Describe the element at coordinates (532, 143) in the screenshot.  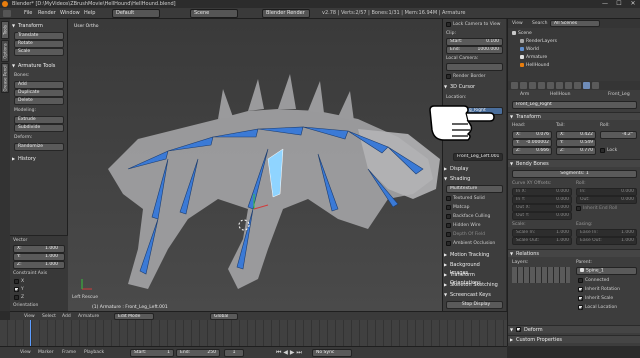
I see `head-y-field: Y: -0.000002` at that location.